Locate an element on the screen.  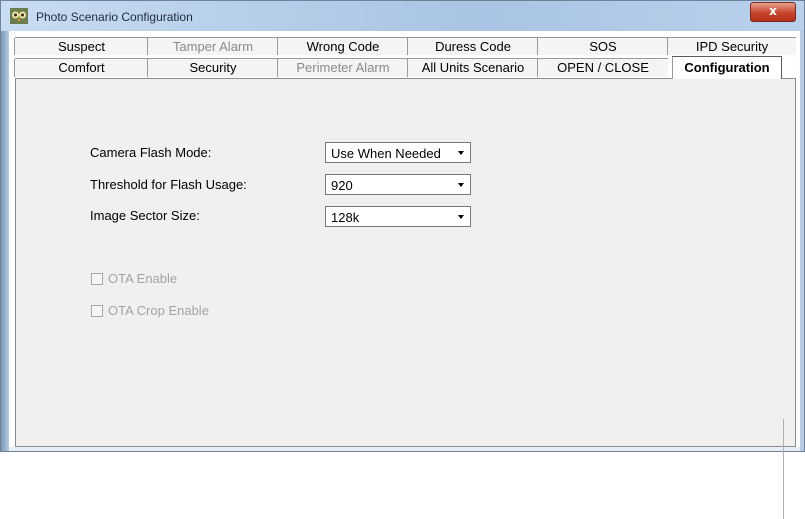
ota-enable-checkbox is located at coordinates (97, 279).